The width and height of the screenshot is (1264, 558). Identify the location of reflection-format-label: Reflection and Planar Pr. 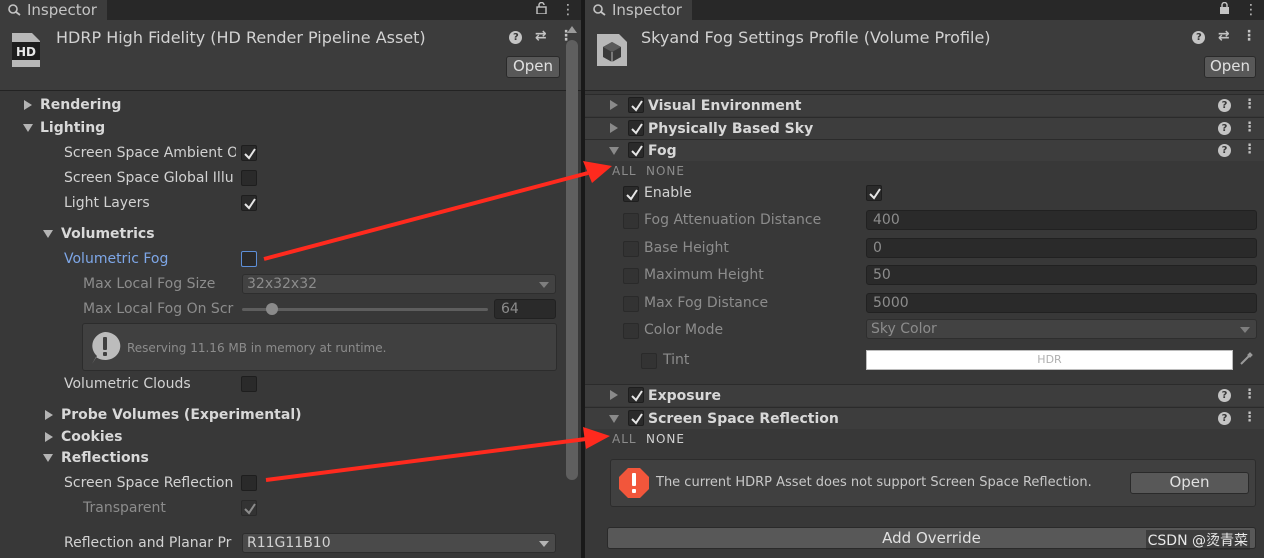
(148, 543).